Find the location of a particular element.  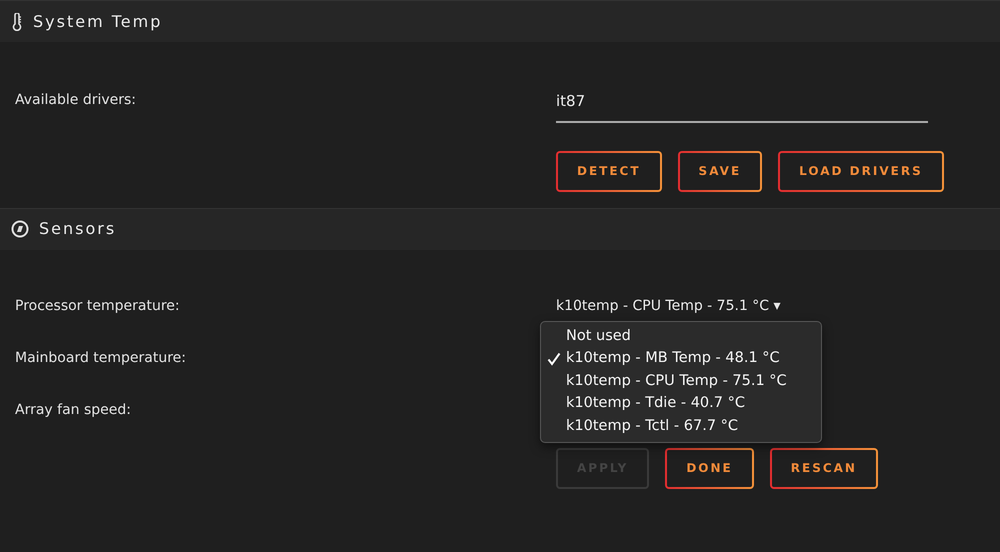

option-text: k10temp - CPU Temp - 75.1 °C is located at coordinates (676, 381).